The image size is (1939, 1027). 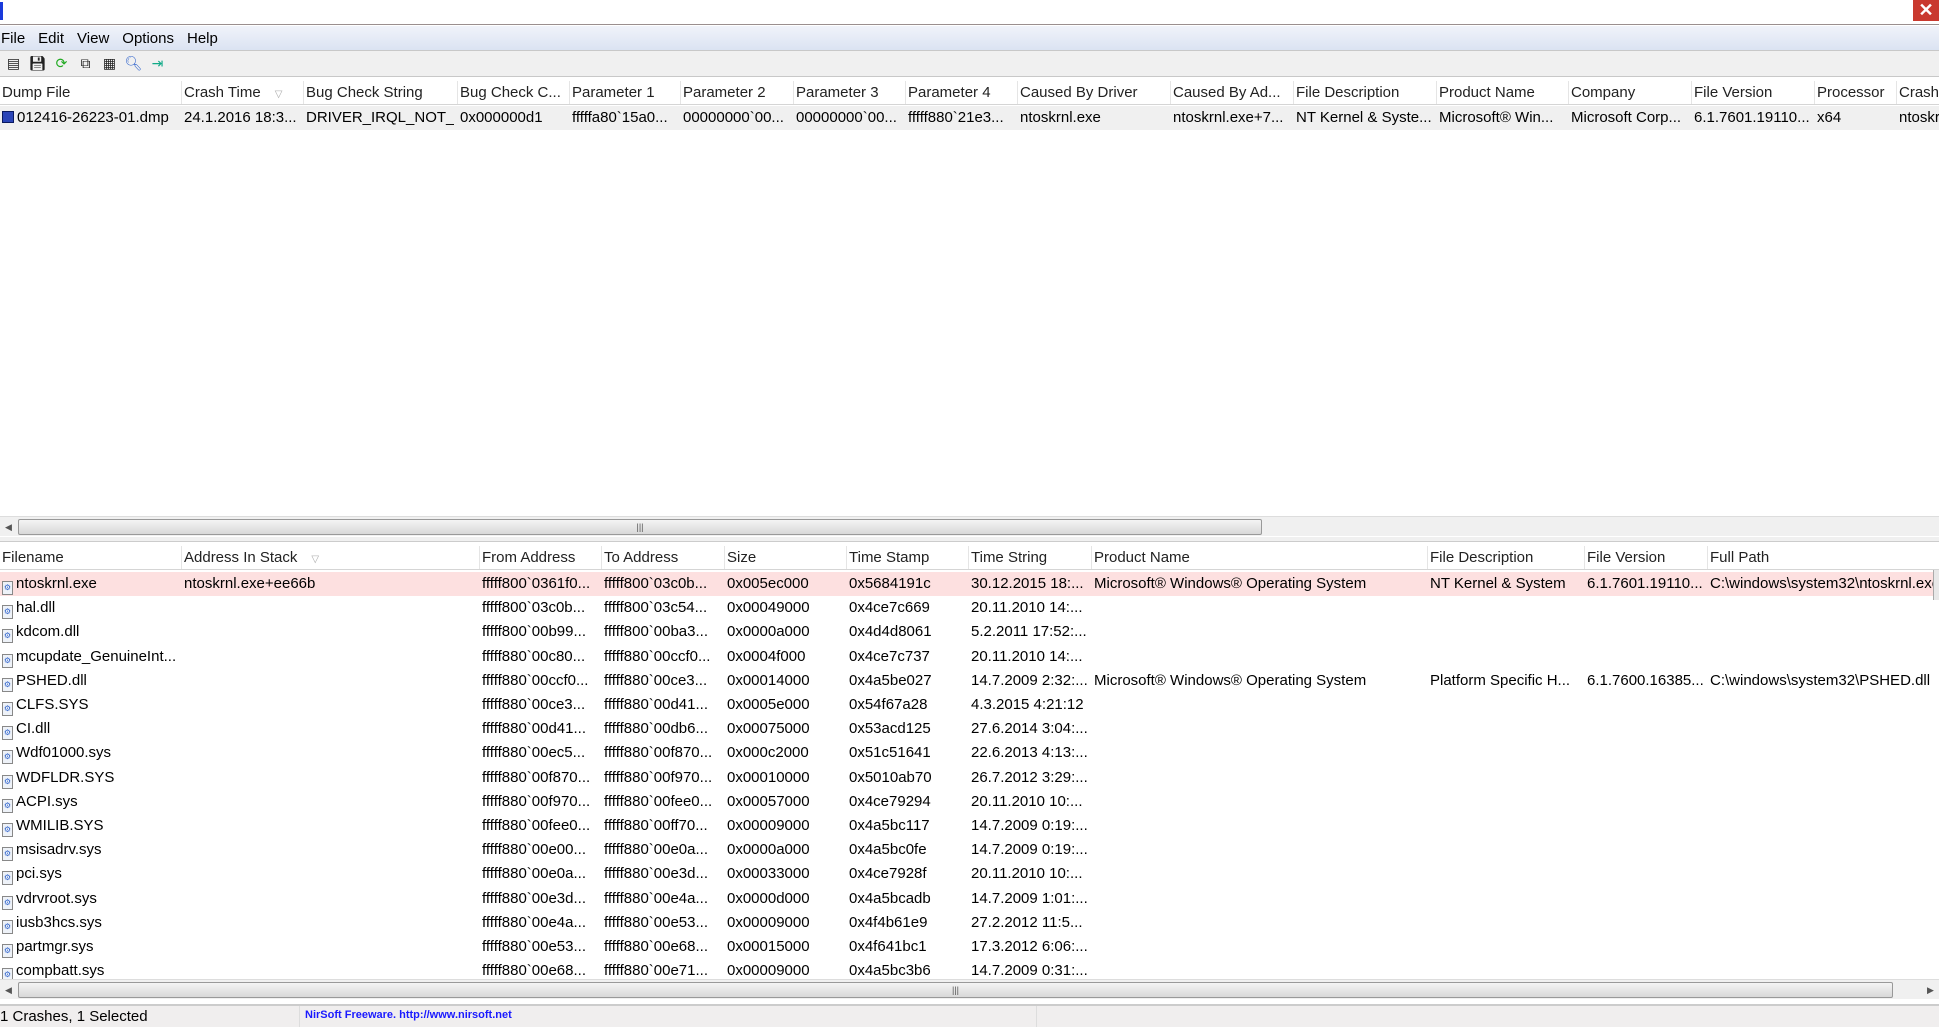 What do you see at coordinates (1936, 585) in the screenshot?
I see `module-list-vscrollbar` at bounding box center [1936, 585].